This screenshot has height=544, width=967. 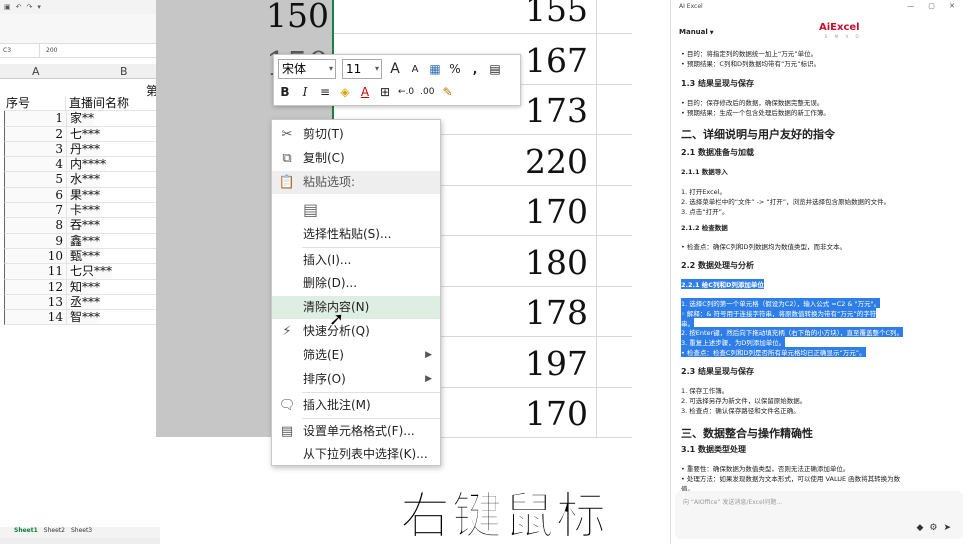 What do you see at coordinates (711, 33) in the screenshot?
I see `chevron-down-icon: ▼` at bounding box center [711, 33].